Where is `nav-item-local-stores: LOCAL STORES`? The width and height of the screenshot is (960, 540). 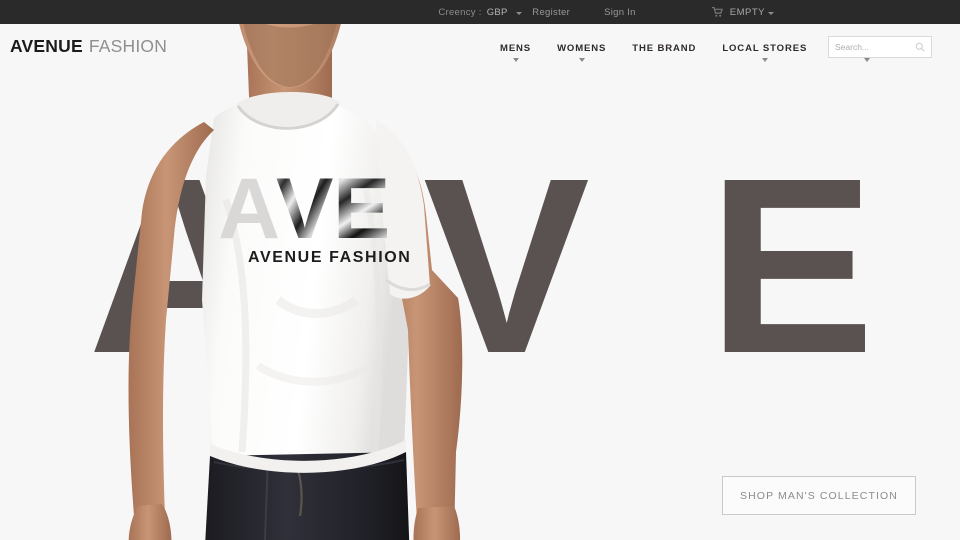
nav-item-local-stores: LOCAL STORES is located at coordinates (764, 52).